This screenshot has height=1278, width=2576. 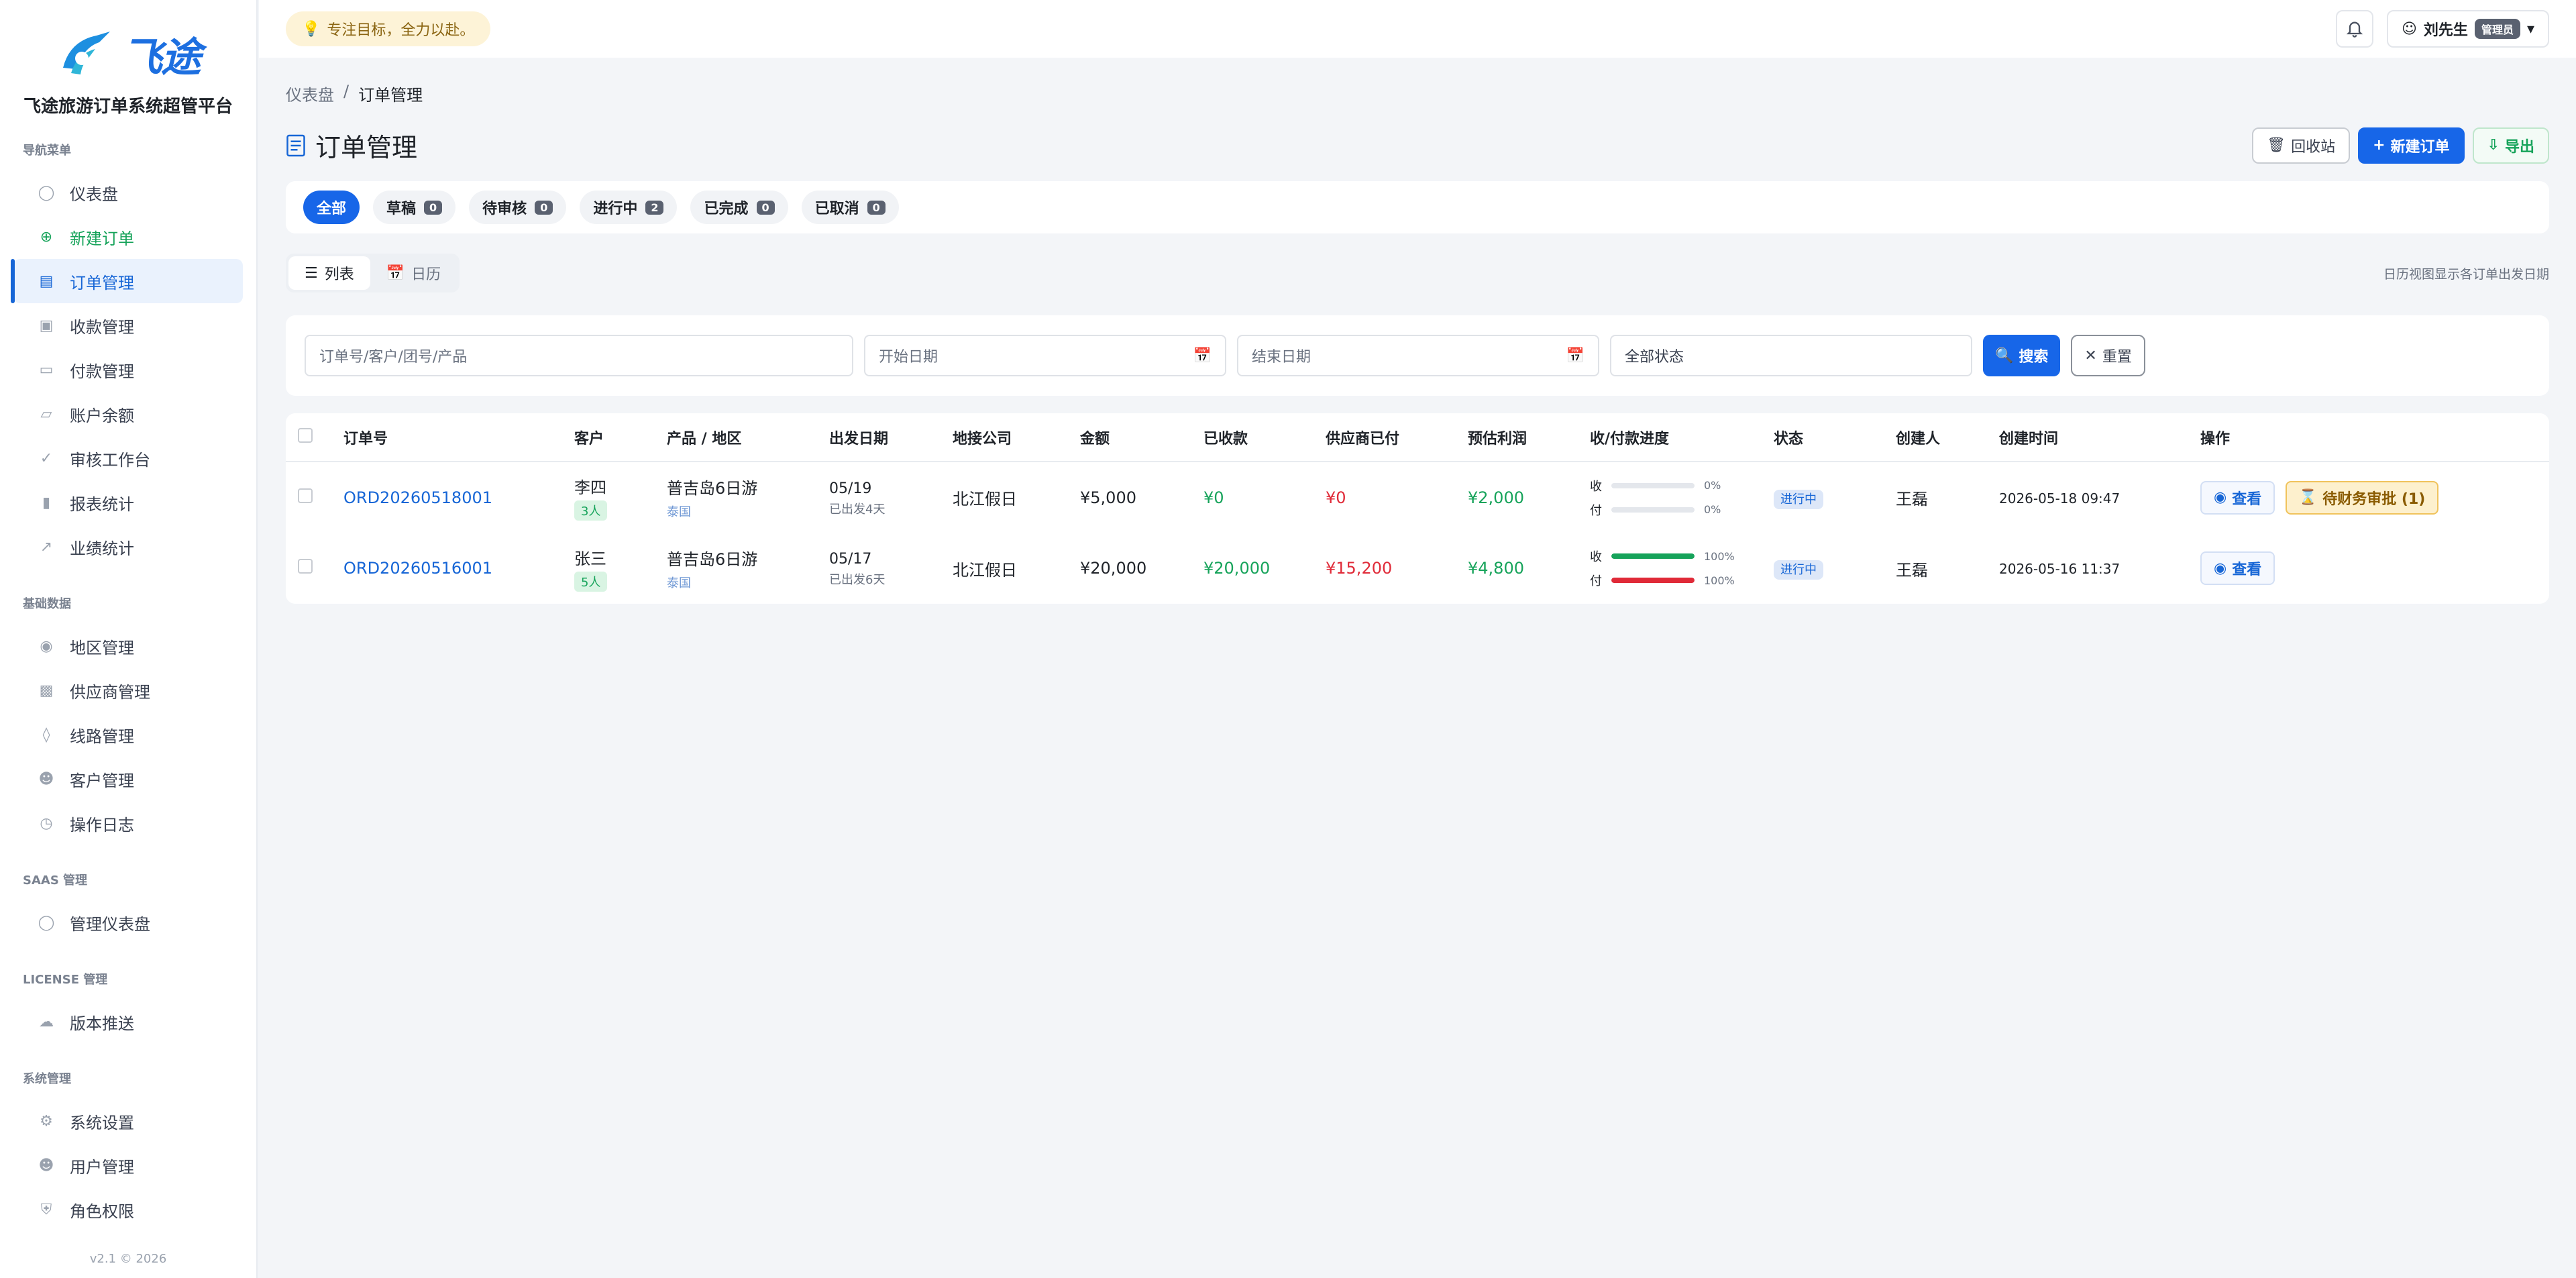 What do you see at coordinates (414, 207) in the screenshot?
I see `status-tab: 草稿 0` at bounding box center [414, 207].